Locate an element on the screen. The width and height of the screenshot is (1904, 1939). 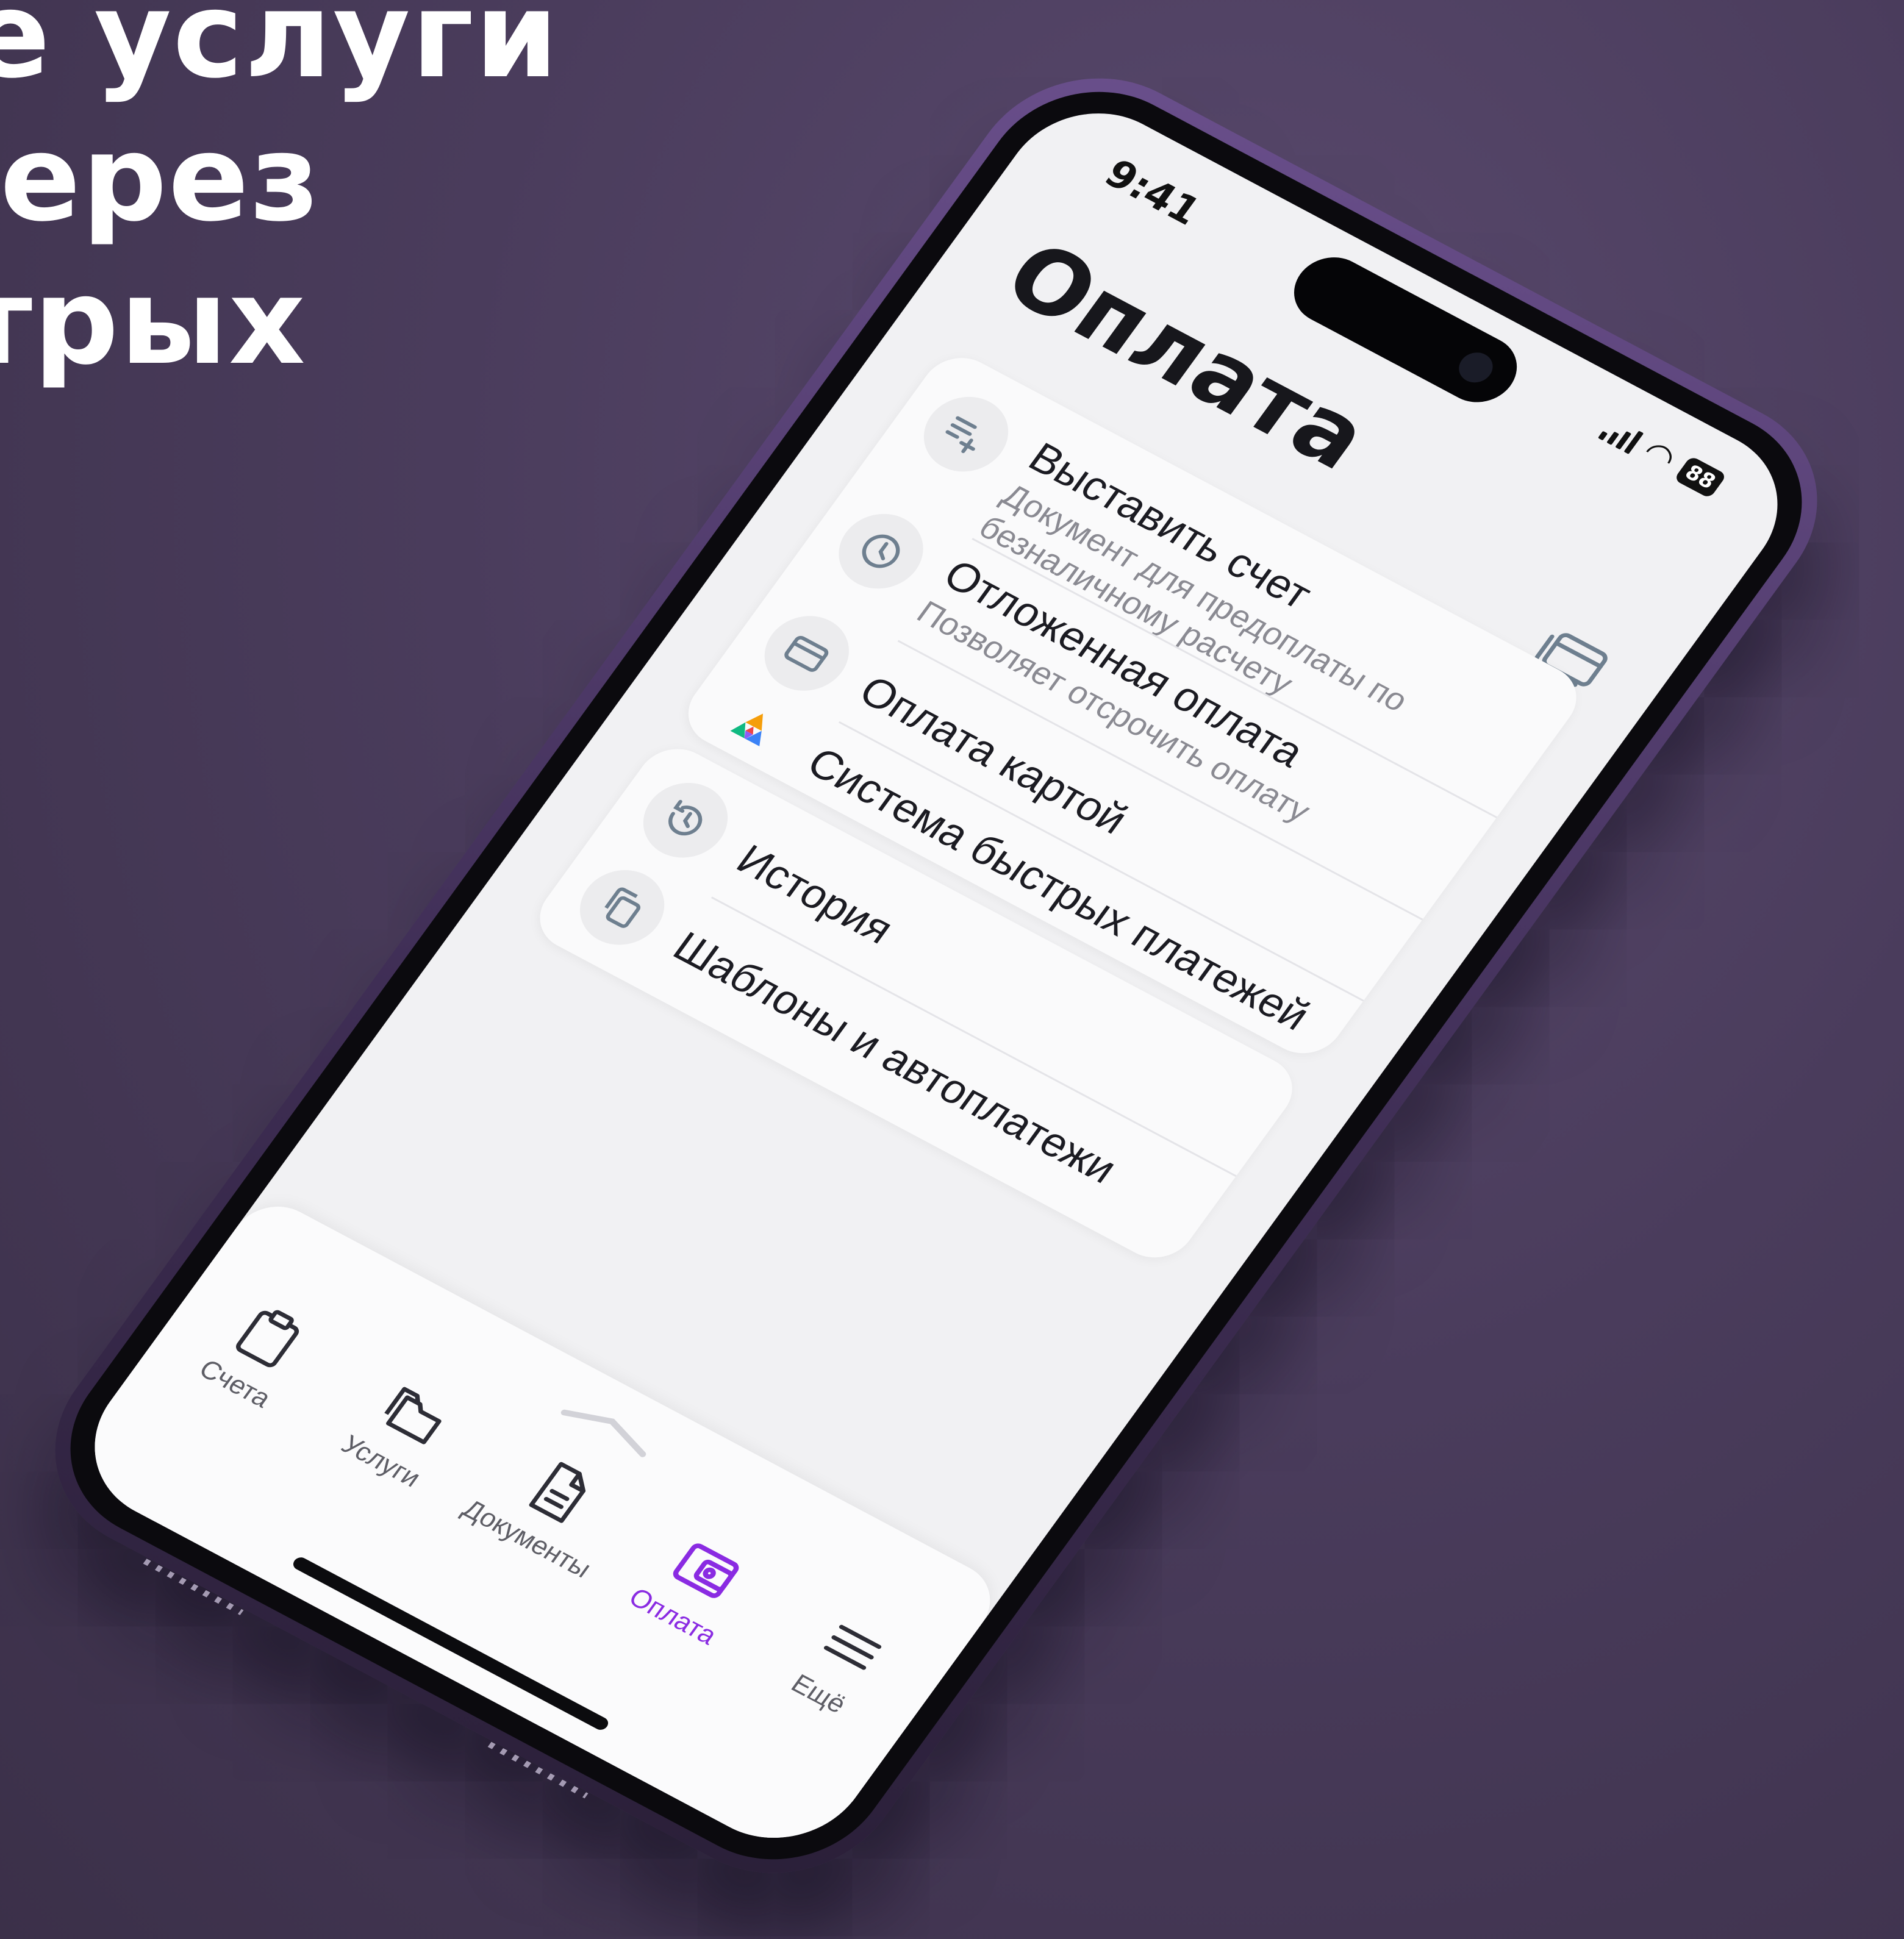
tab-accounts: Счета is located at coordinates (257, 1353).